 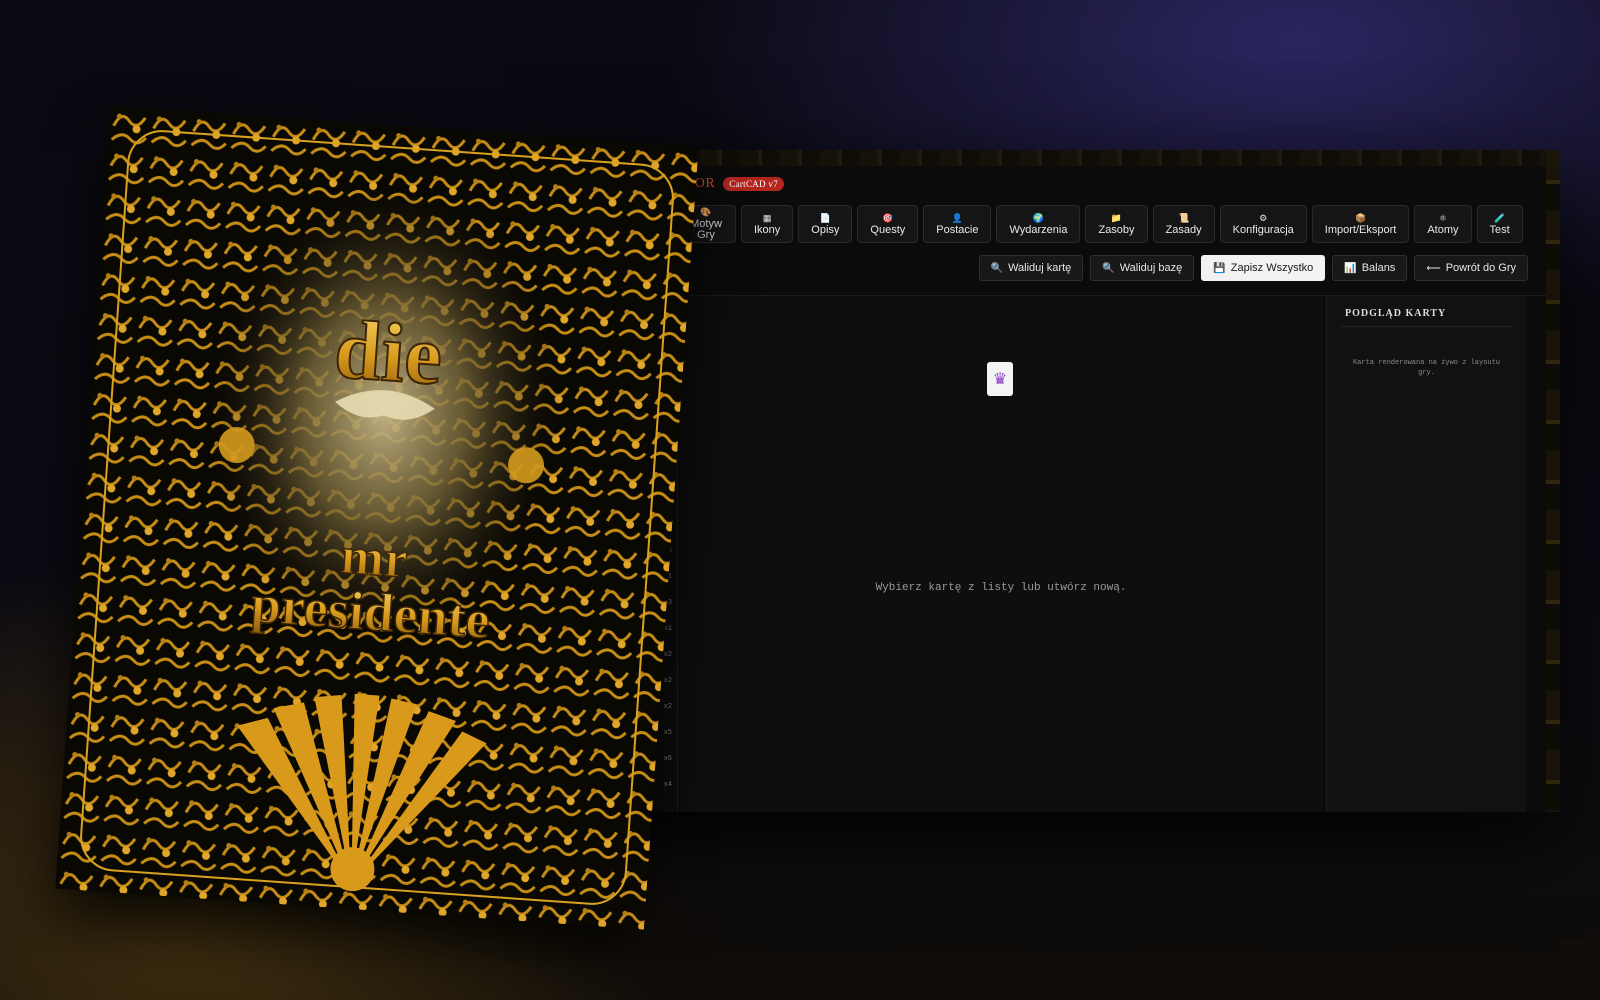 I want to click on save-icon: 💾, so click(x=1219, y=268).